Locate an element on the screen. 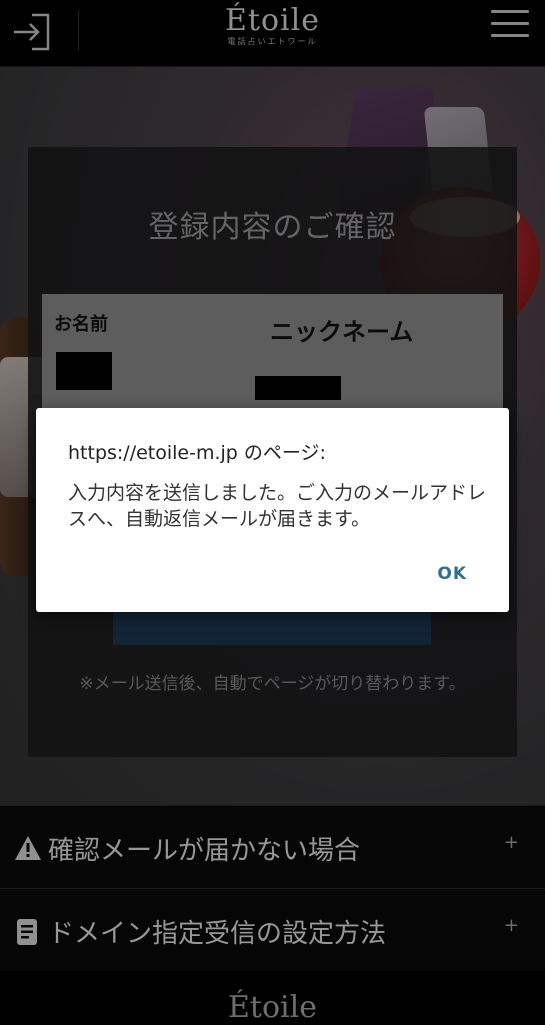  ok-button: OK is located at coordinates (452, 574).